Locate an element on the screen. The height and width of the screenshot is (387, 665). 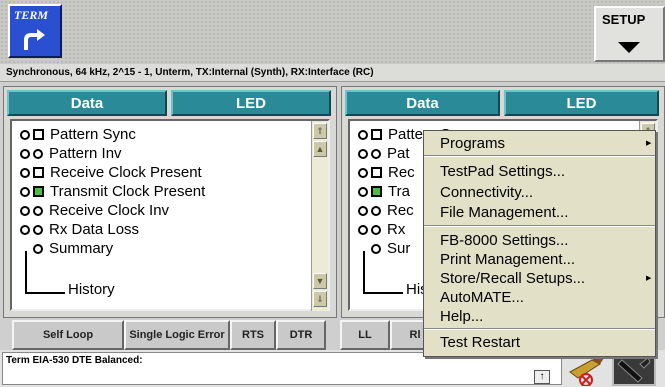
pen-tool-icon is located at coordinates (634, 370).